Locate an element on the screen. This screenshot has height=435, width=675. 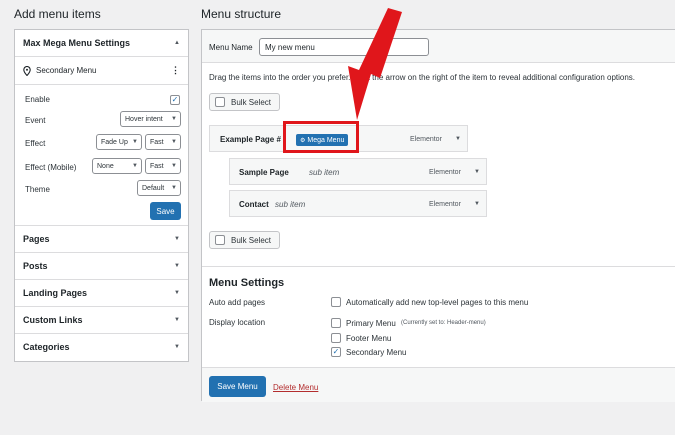
accordion-custom-links: Custom Links ▼ is located at coordinates (101, 319).